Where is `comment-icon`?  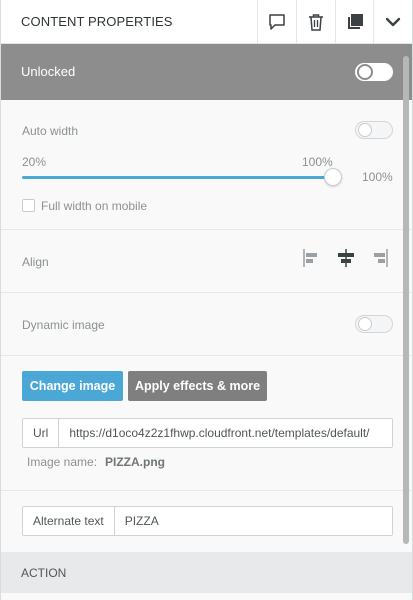 comment-icon is located at coordinates (277, 22).